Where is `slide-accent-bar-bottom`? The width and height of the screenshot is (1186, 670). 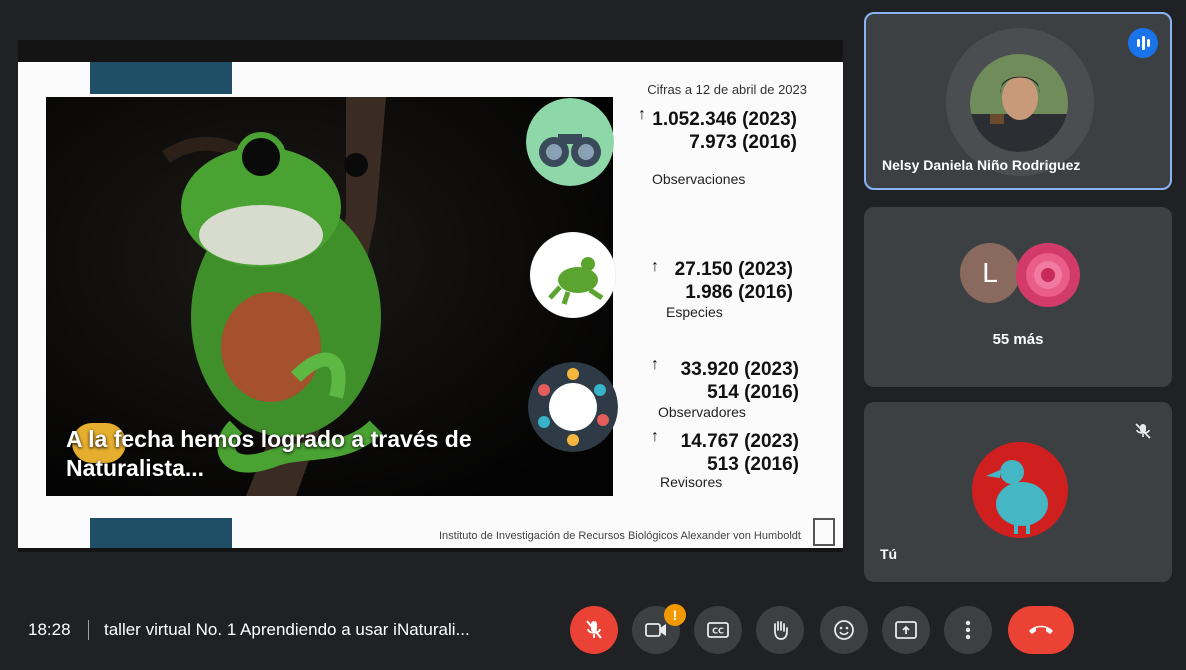
slide-accent-bar-bottom is located at coordinates (161, 533).